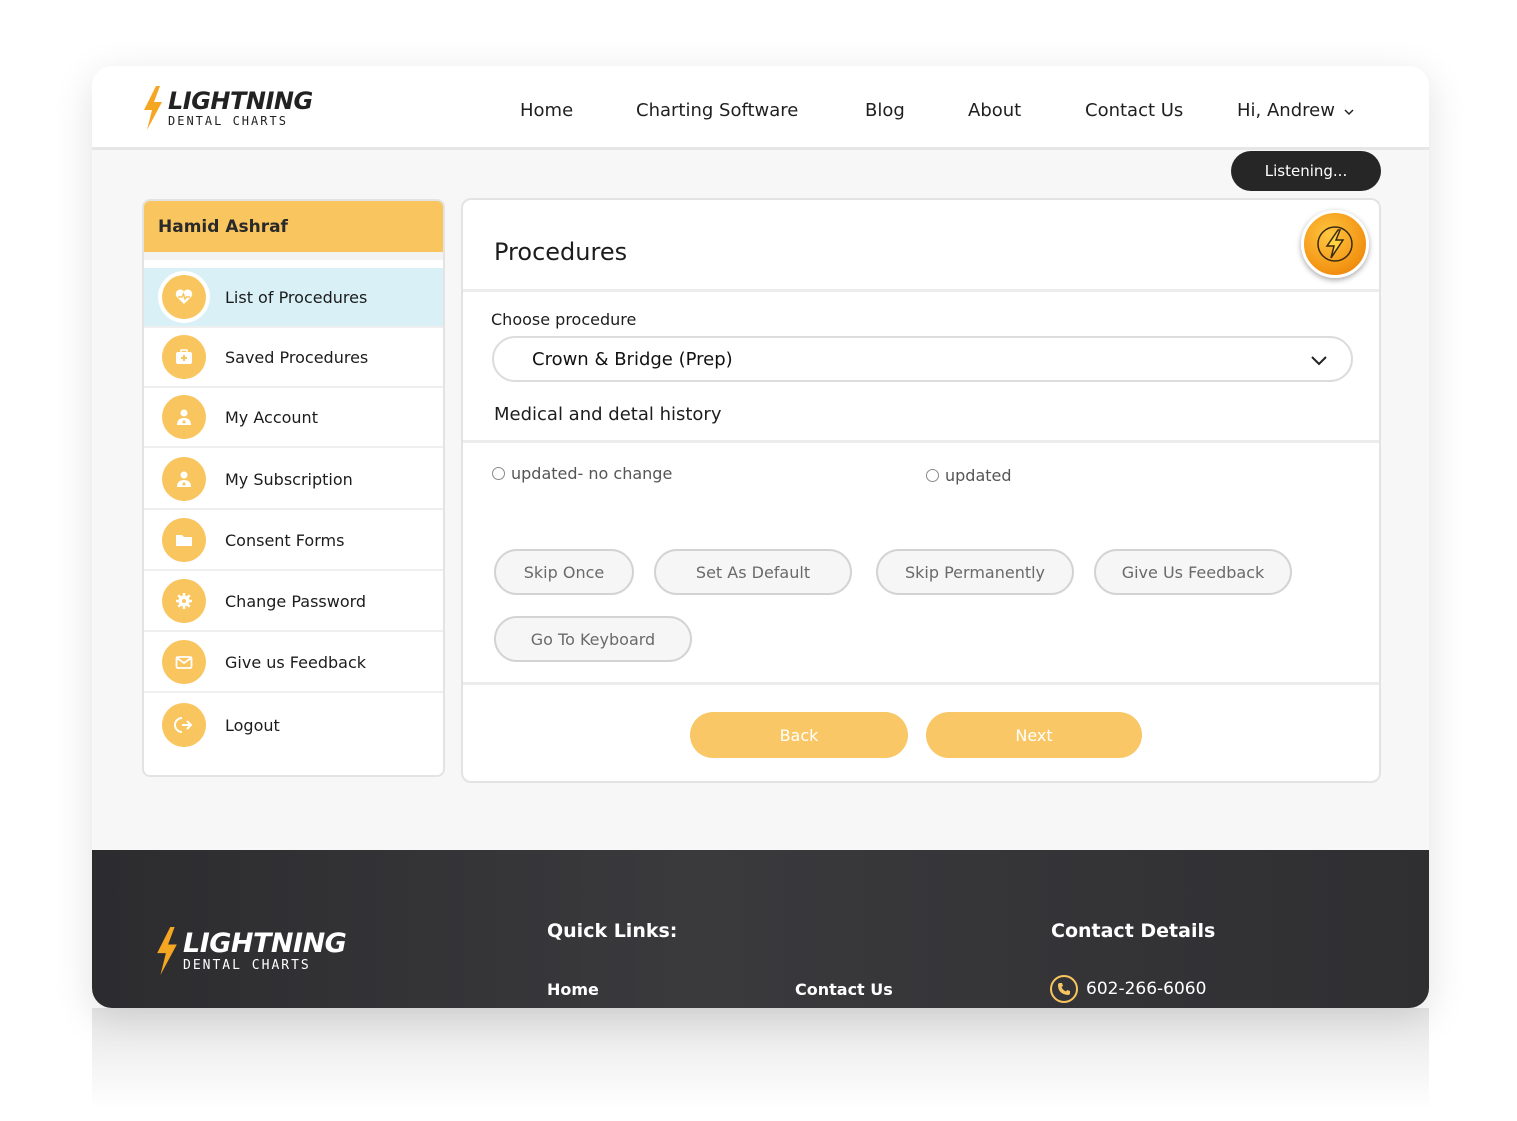 This screenshot has width=1517, height=1121. I want to click on brand-tagline: DENTAL CHARTS, so click(247, 965).